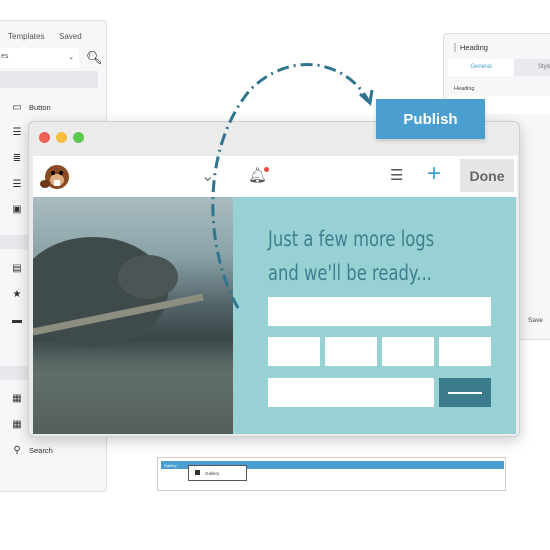  Describe the element at coordinates (61, 137) in the screenshot. I see `minimize-button` at that location.